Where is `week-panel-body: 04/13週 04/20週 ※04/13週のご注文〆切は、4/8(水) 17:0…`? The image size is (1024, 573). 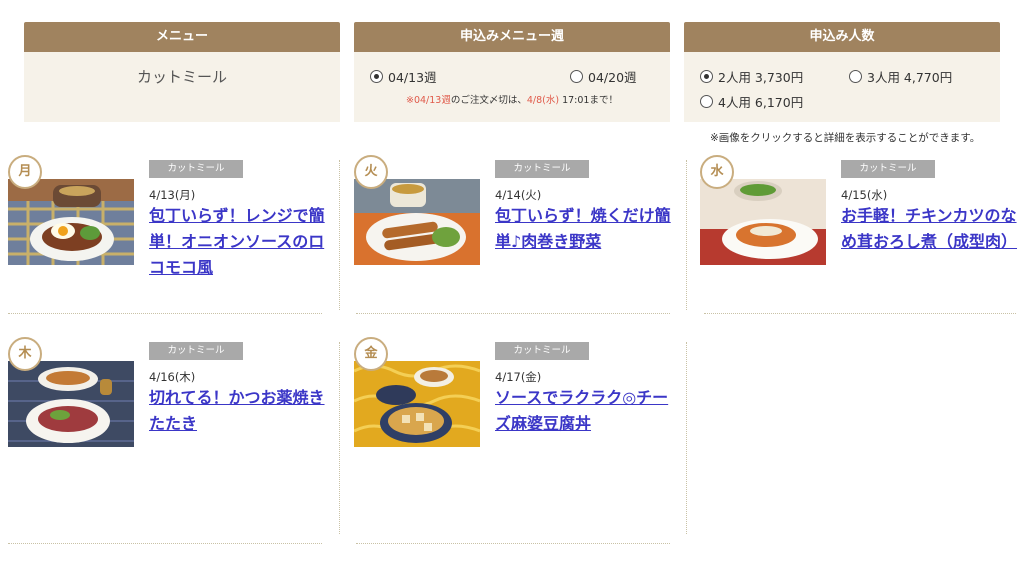 week-panel-body: 04/13週 04/20週 ※04/13週のご注文〆切は、4/8(水) 17:0… is located at coordinates (512, 87).